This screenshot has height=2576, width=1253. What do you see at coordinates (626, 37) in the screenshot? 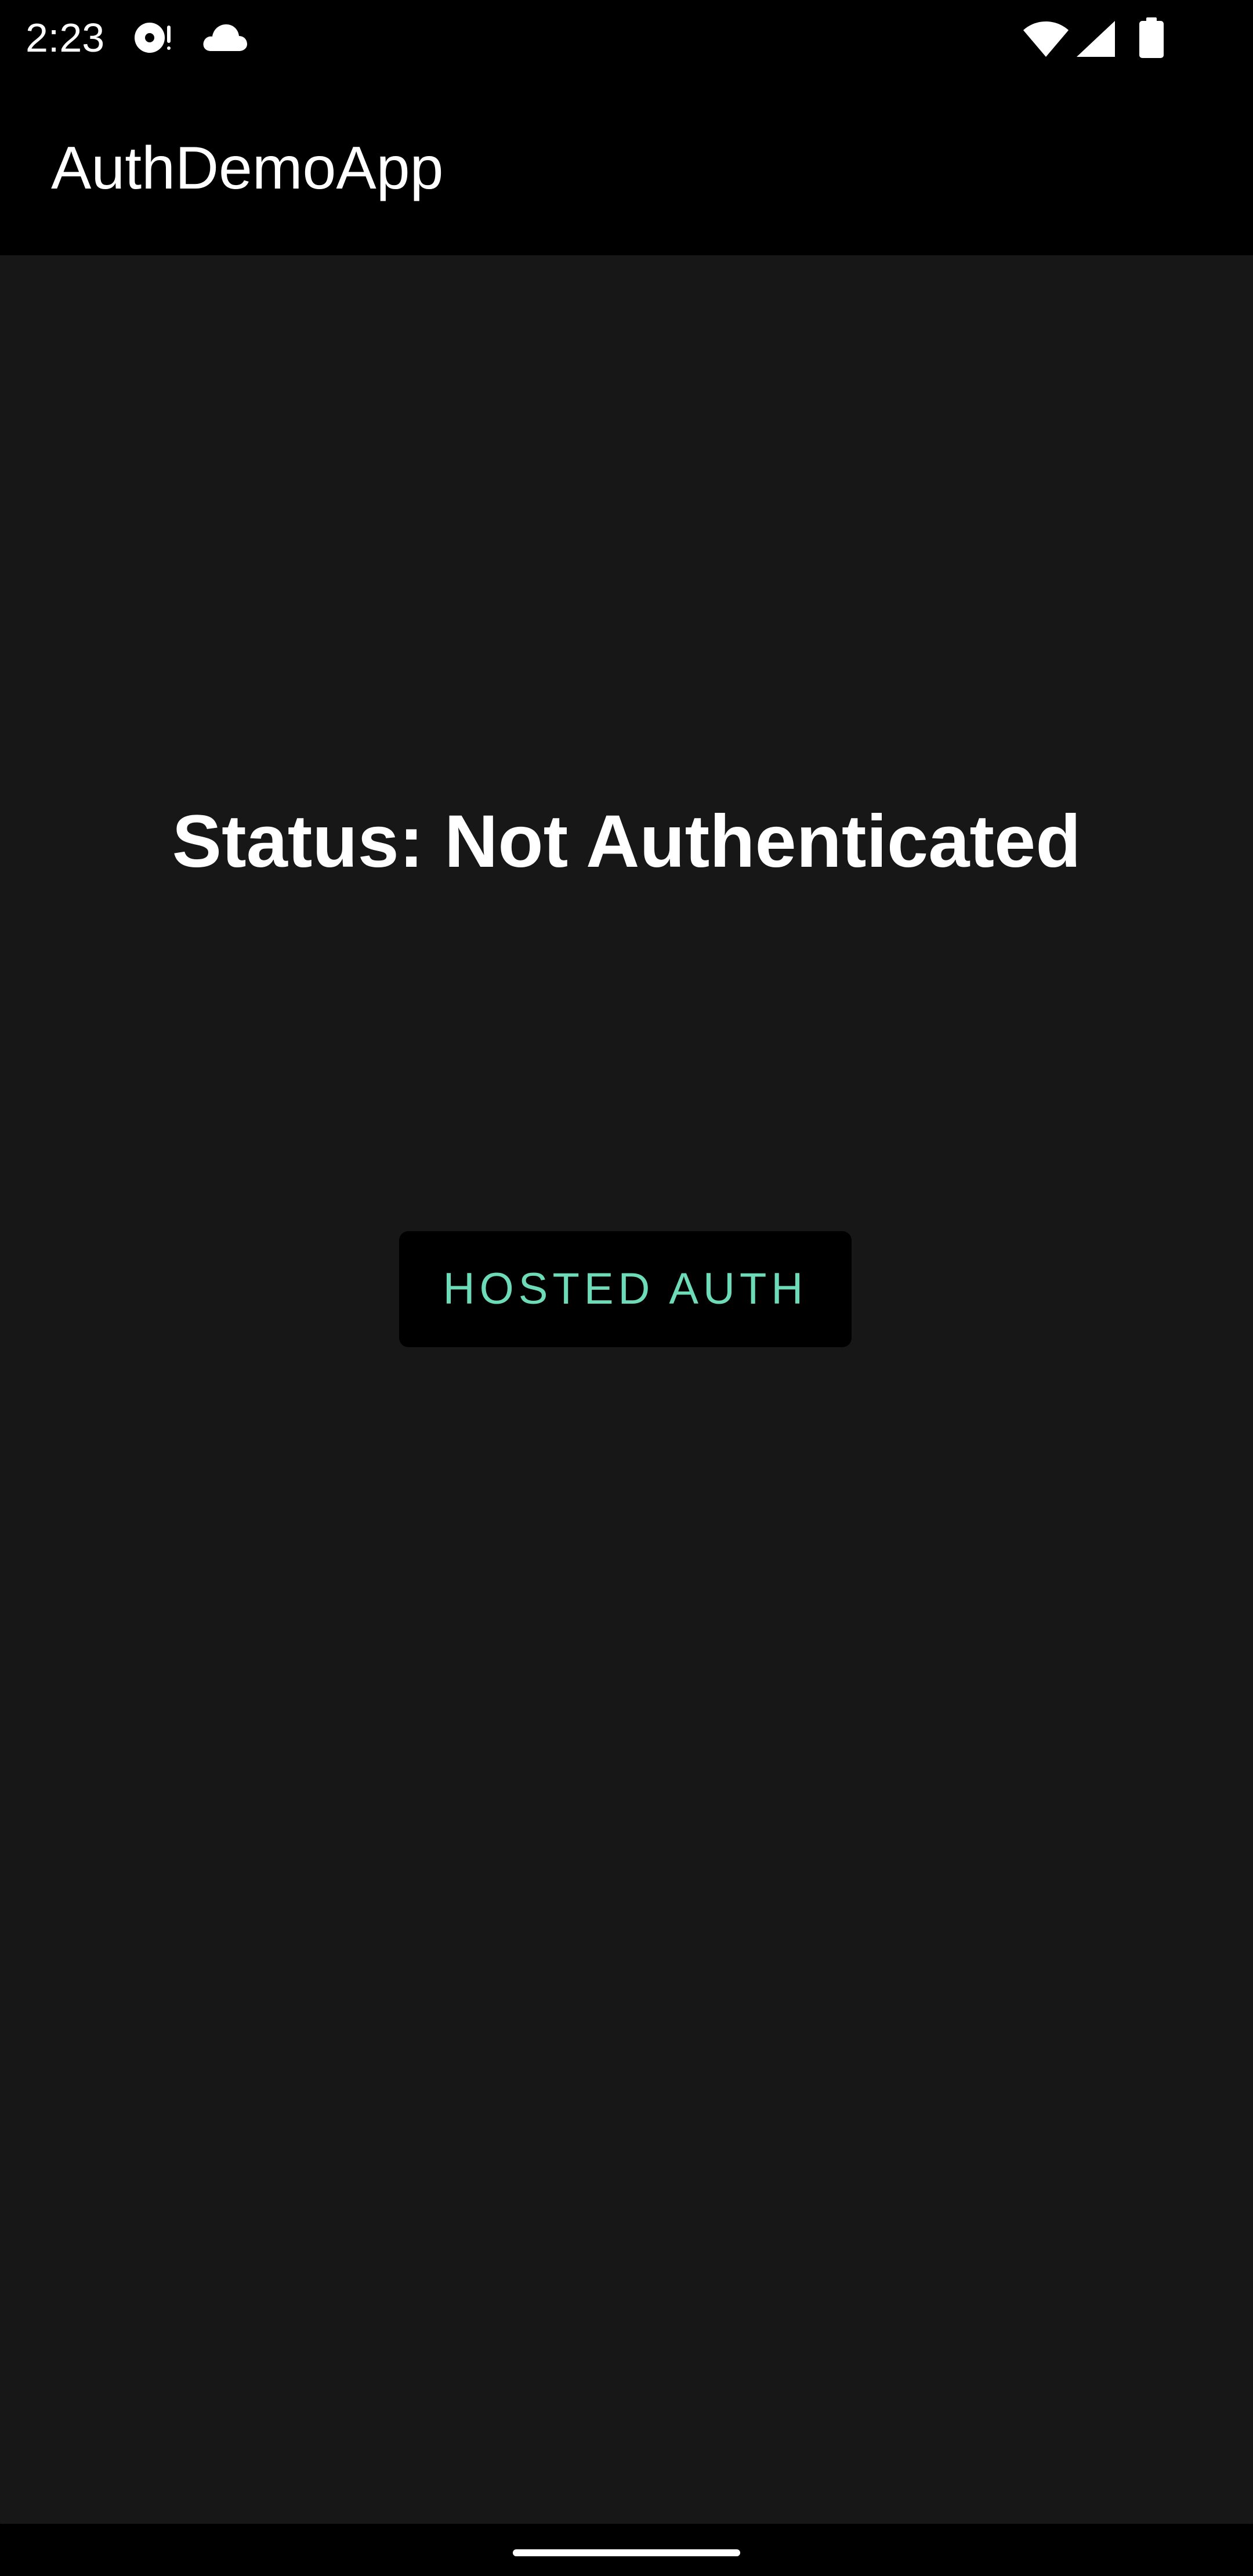
I see `status-bar: 2:23` at bounding box center [626, 37].